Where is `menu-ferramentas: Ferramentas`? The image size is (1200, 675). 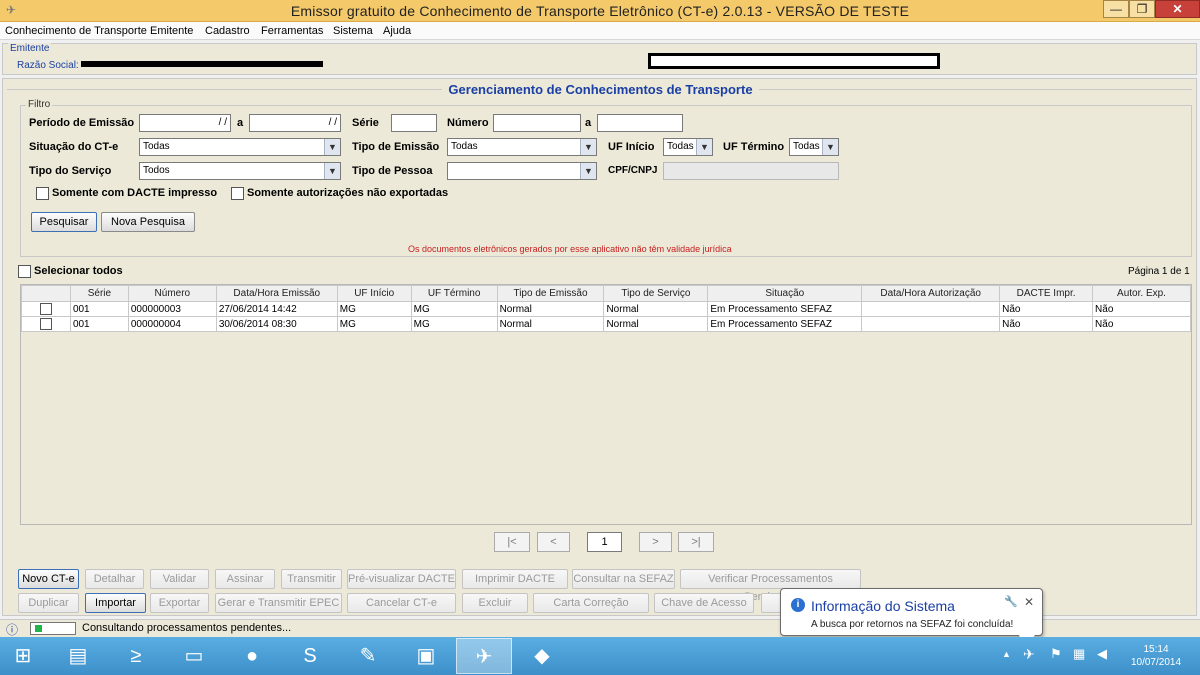 menu-ferramentas: Ferramentas is located at coordinates (292, 31).